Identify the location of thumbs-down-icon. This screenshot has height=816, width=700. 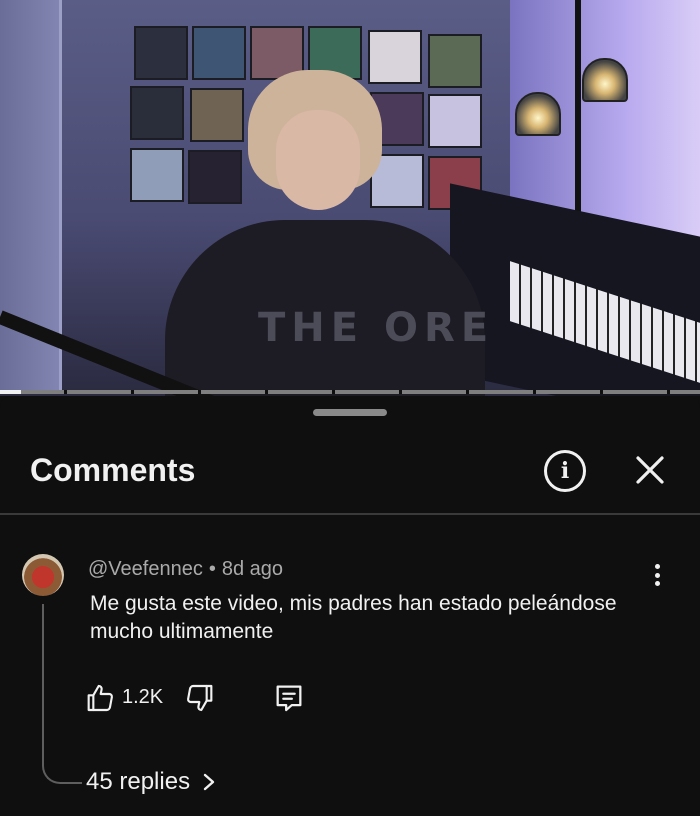
(200, 698).